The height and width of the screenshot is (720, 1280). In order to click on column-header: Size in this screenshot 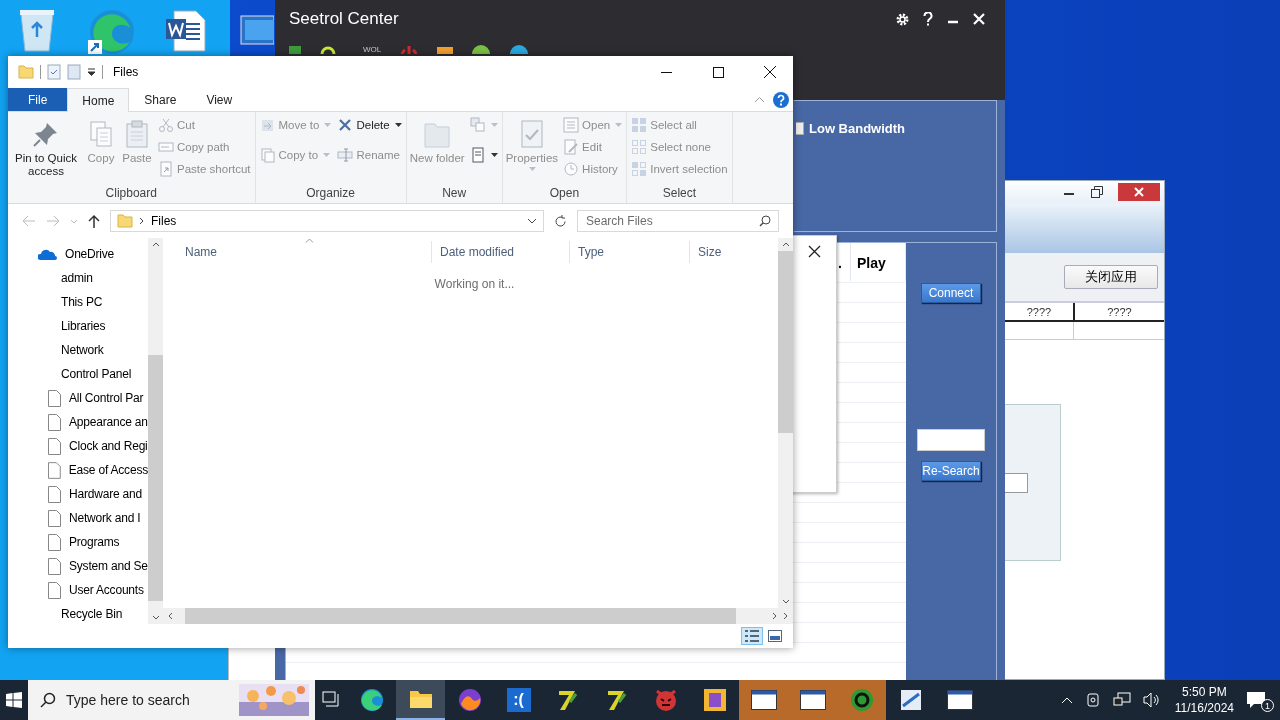, I will do `click(730, 252)`.